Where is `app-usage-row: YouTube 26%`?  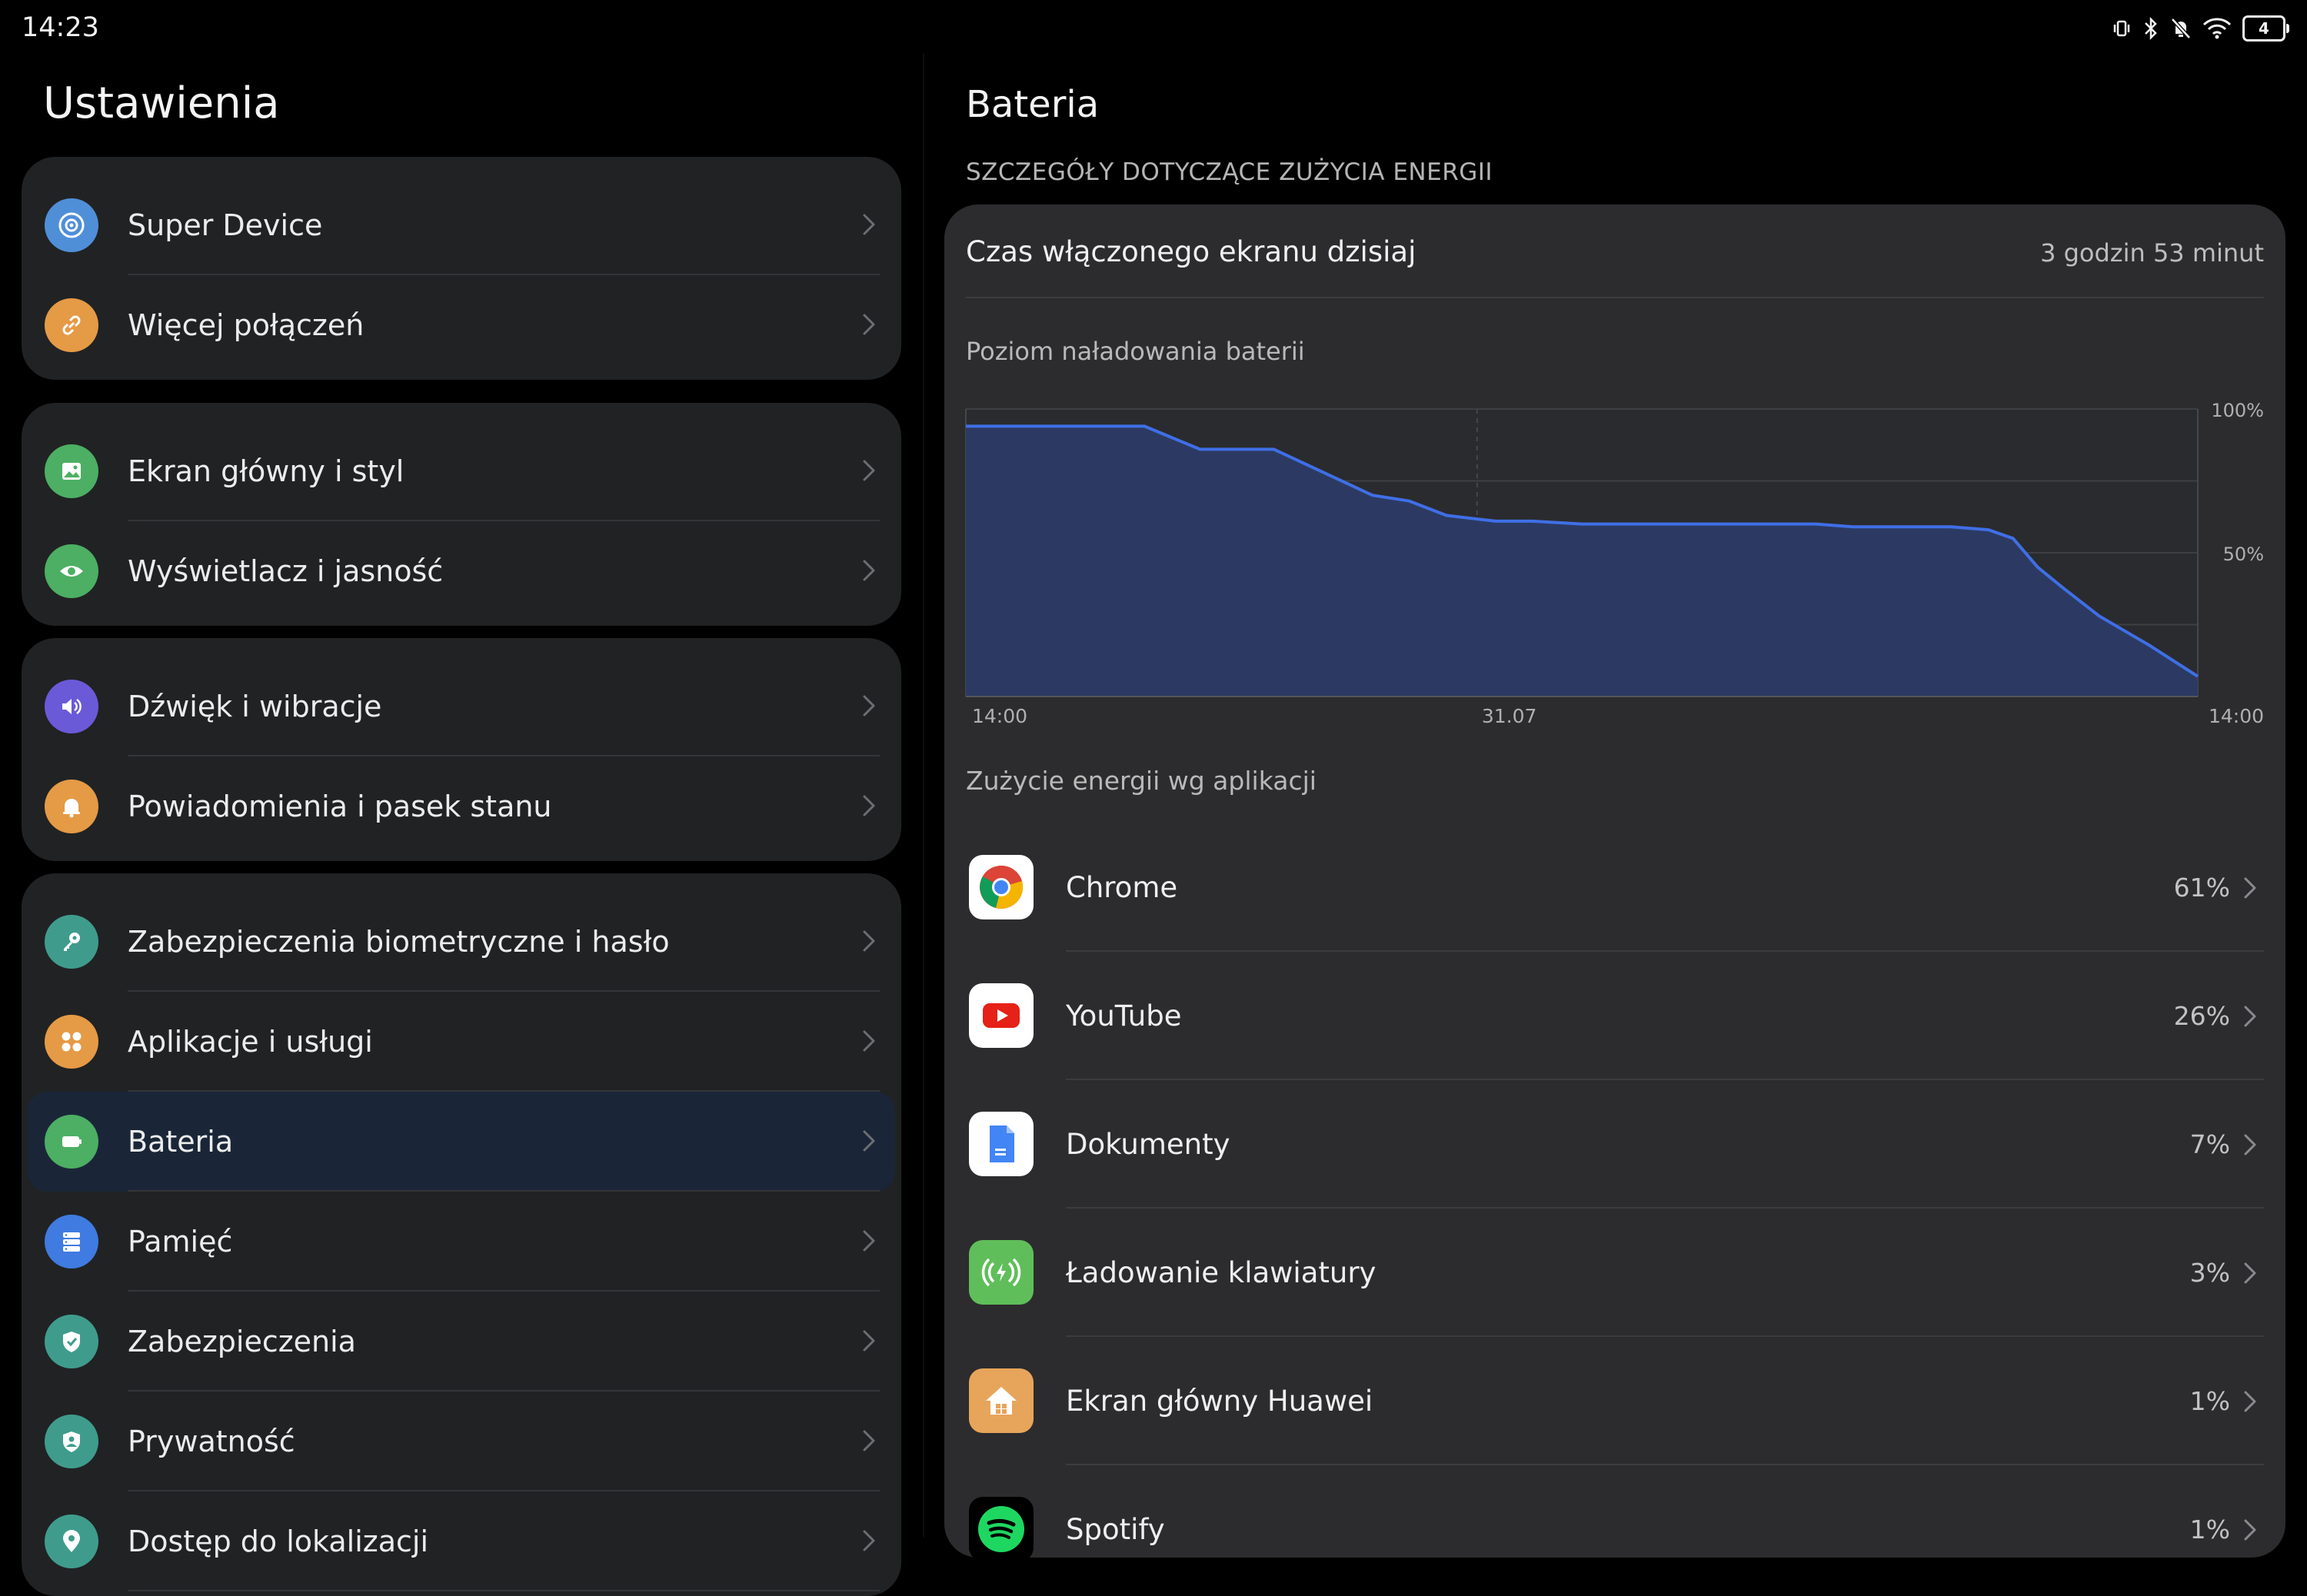
app-usage-row: YouTube 26% is located at coordinates (1614, 1016).